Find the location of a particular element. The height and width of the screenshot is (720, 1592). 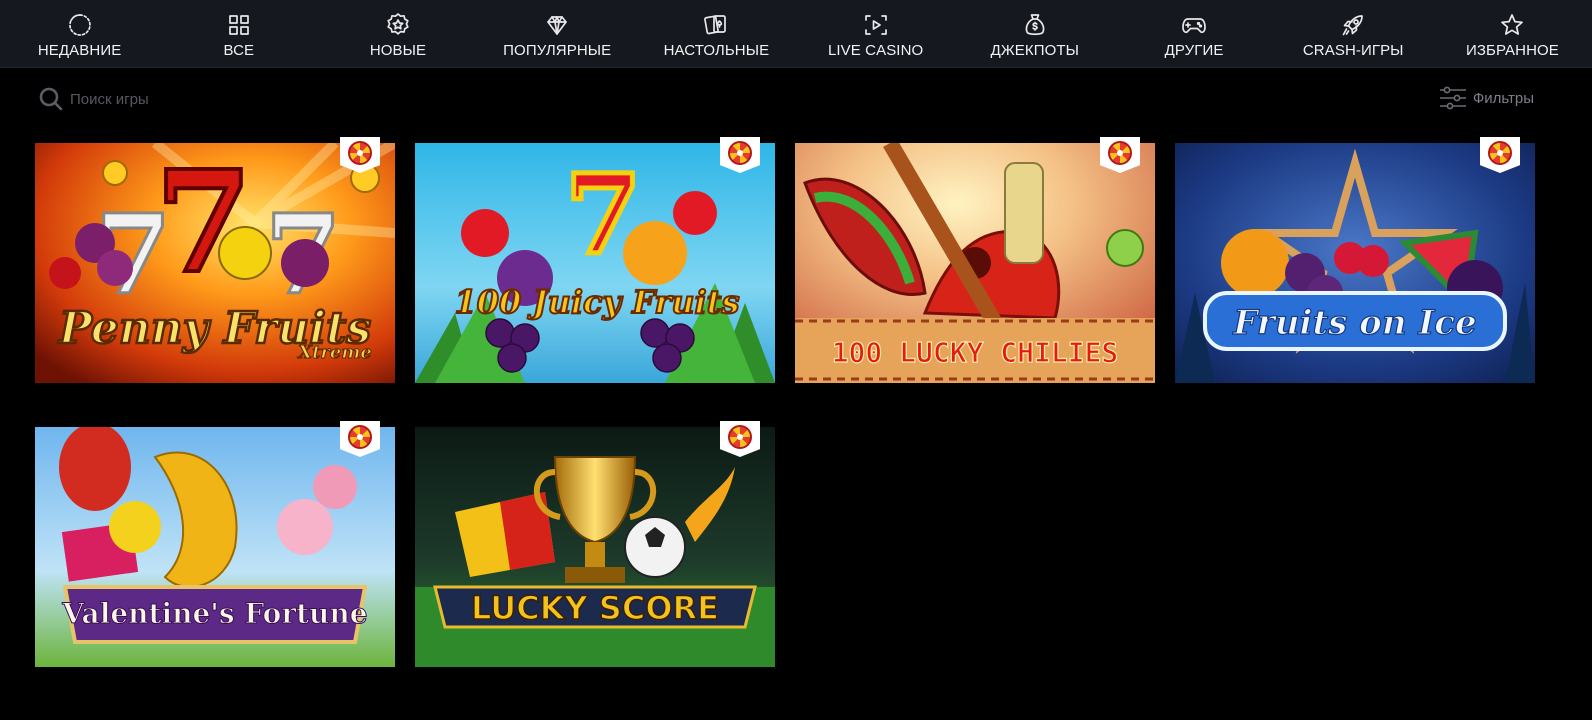

nav-item-jackpots: ДЖЕКПОТЫ is located at coordinates (1034, 33).